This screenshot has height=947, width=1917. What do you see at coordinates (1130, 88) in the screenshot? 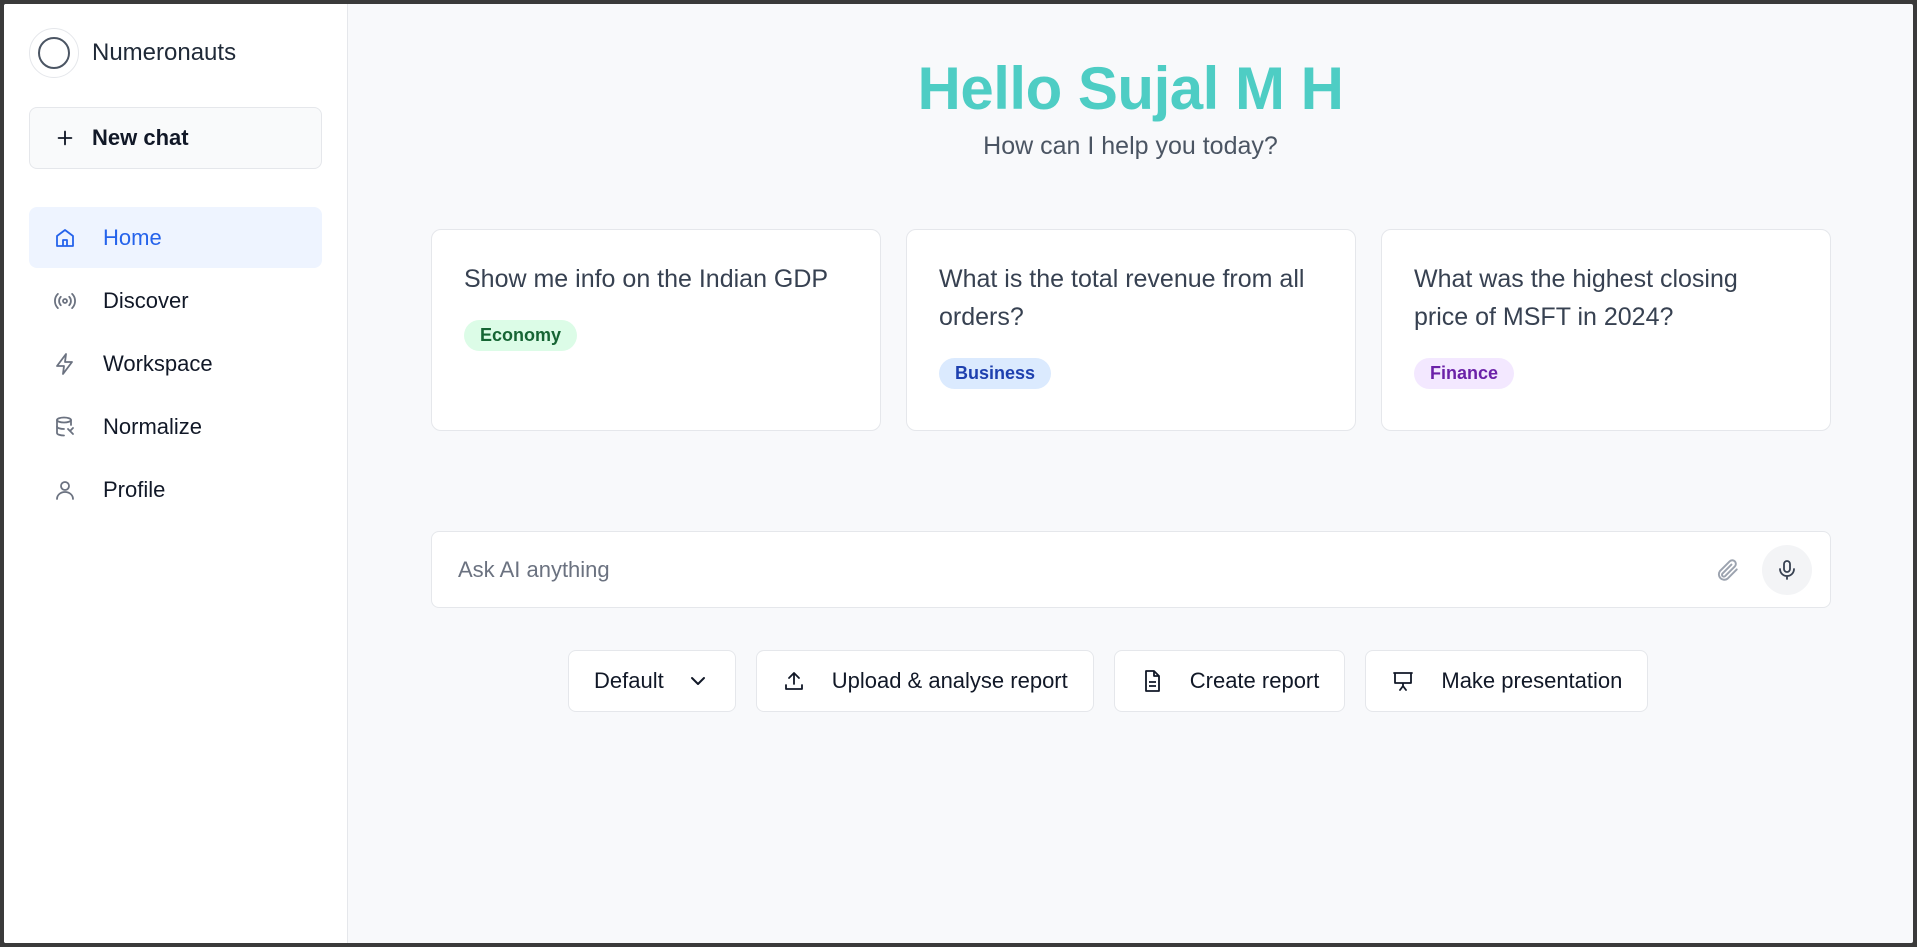
I see `greeting-title: Hello Sujal M H` at bounding box center [1130, 88].